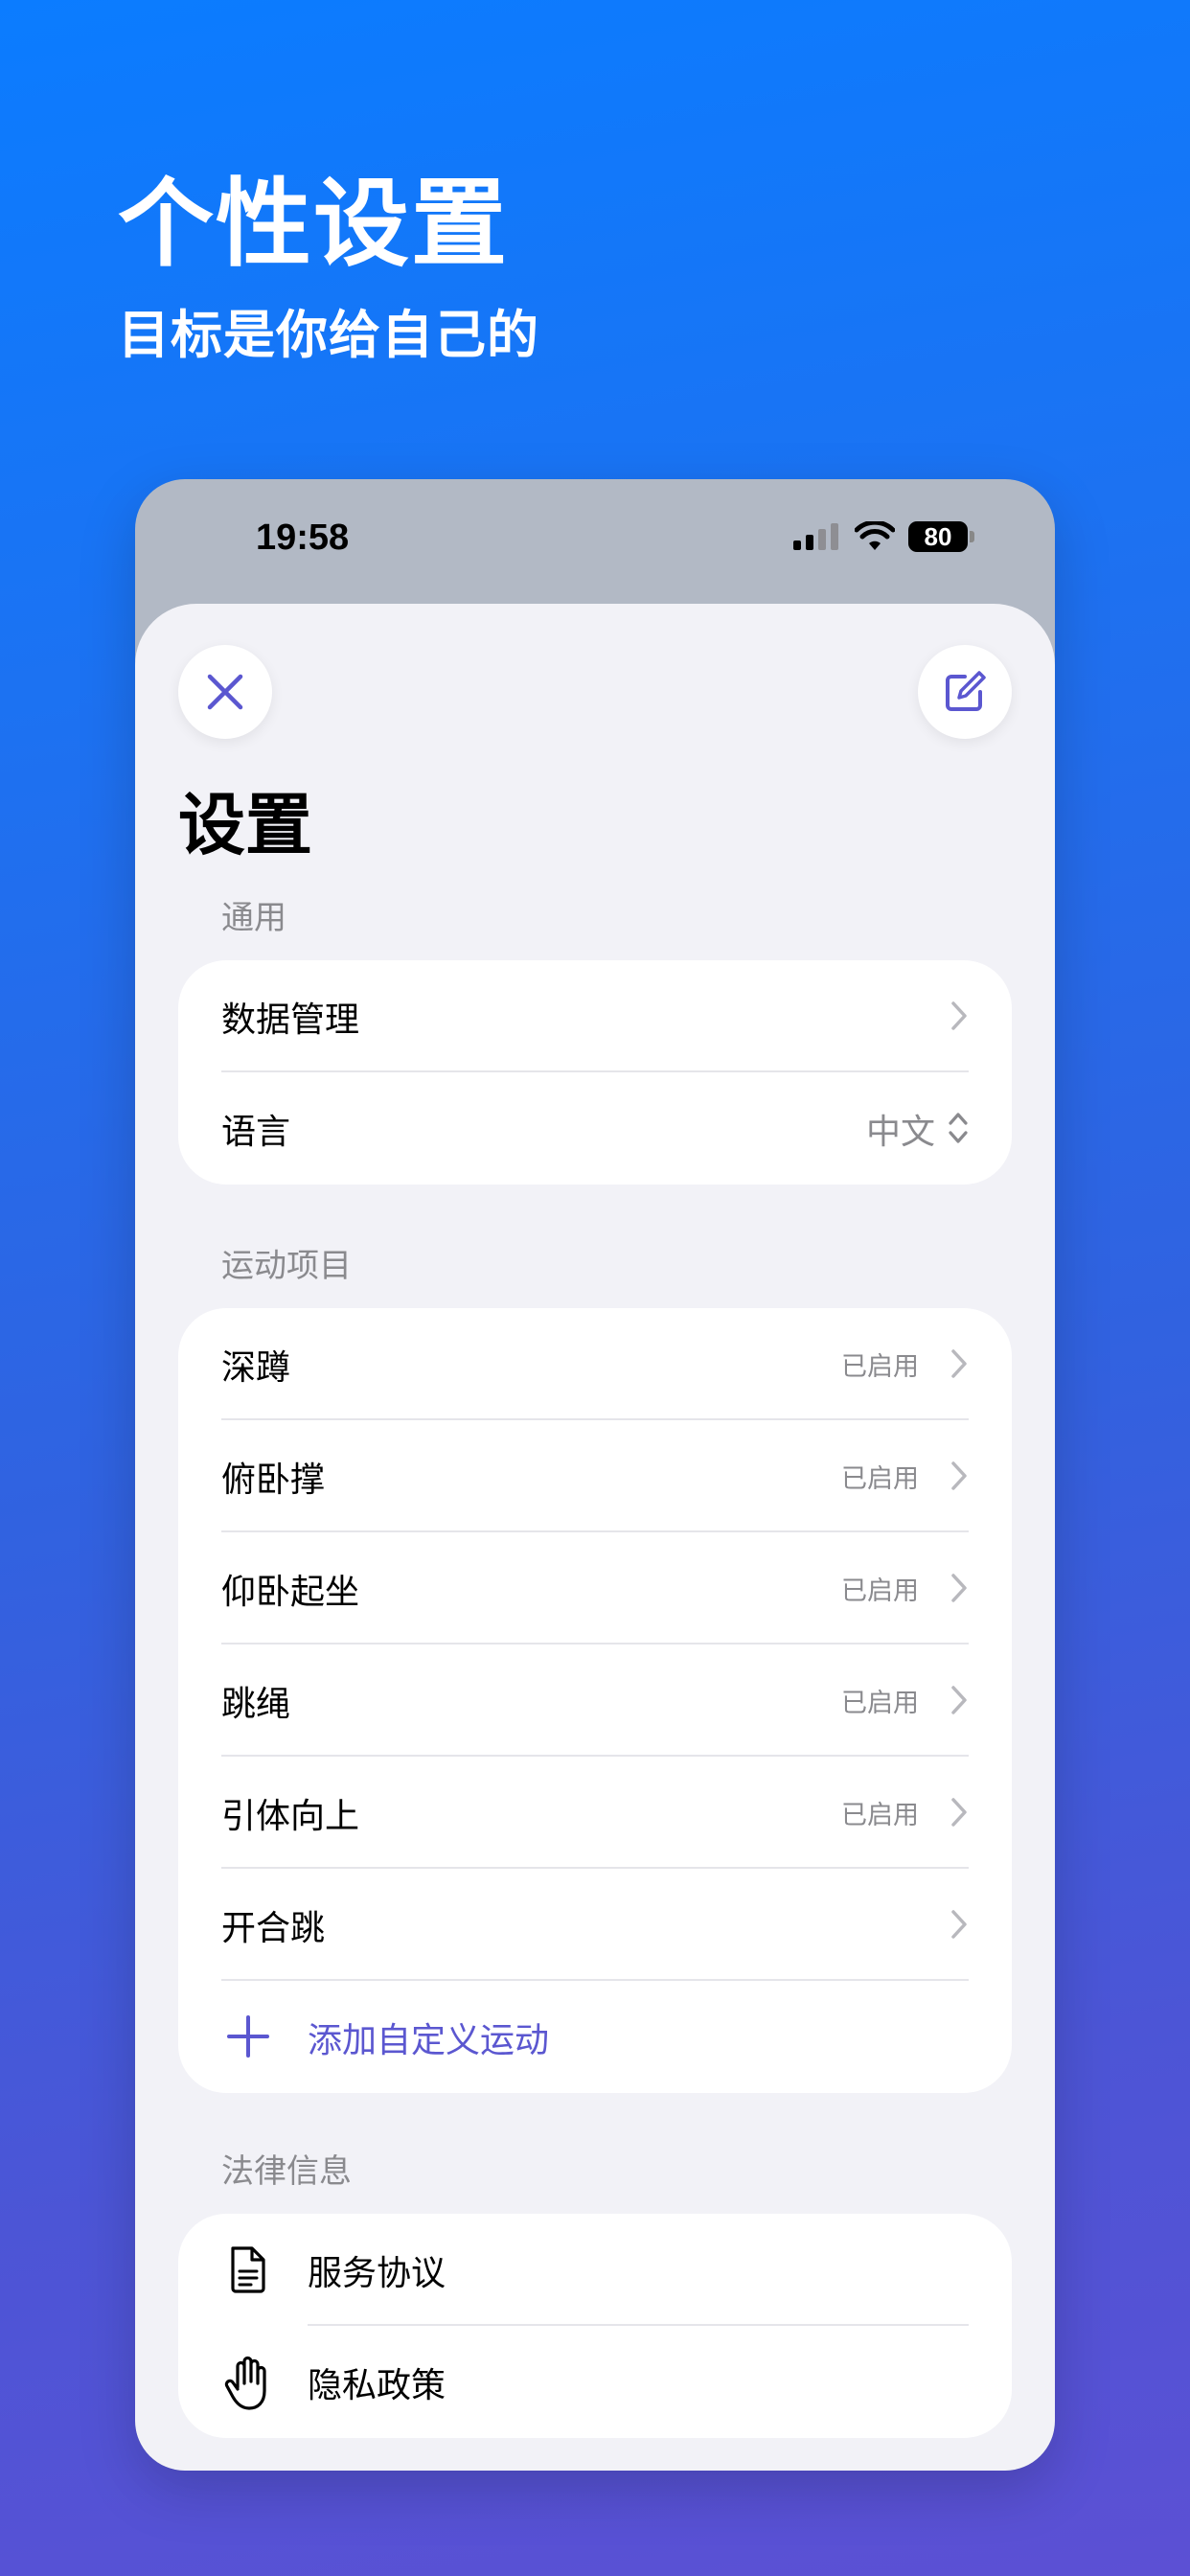 The width and height of the screenshot is (1190, 2576). I want to click on row-label: 俯卧撑, so click(273, 1480).